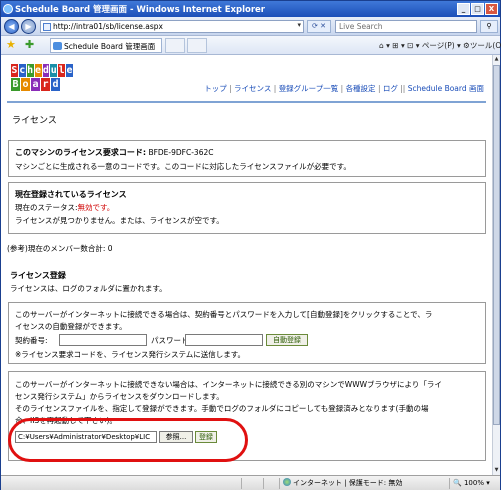  Describe the element at coordinates (62, 70) in the screenshot. I see `logo-letter: l` at that location.